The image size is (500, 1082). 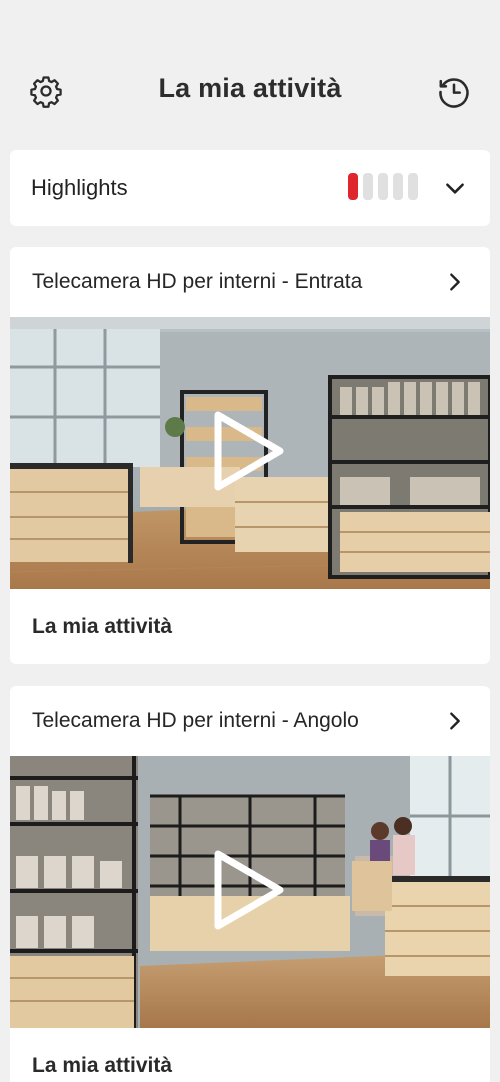 What do you see at coordinates (455, 188) in the screenshot?
I see `chevron-down-icon` at bounding box center [455, 188].